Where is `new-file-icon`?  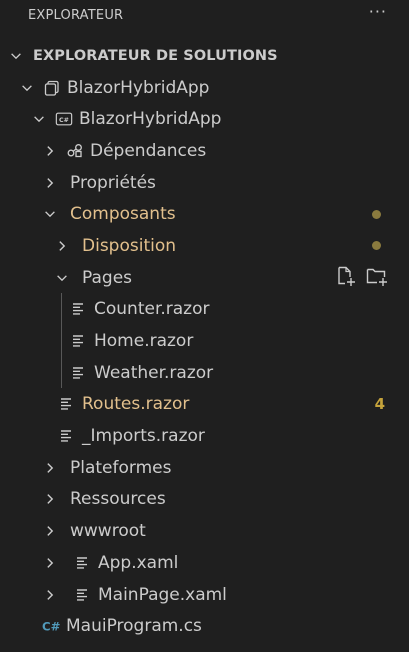 new-file-icon is located at coordinates (346, 278).